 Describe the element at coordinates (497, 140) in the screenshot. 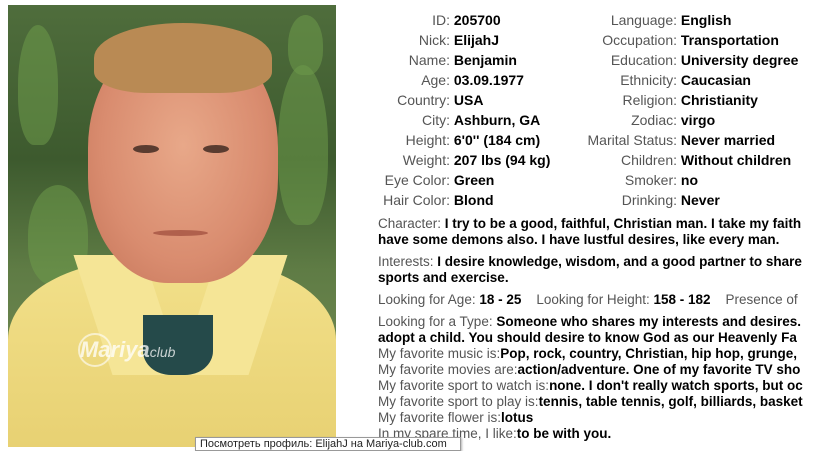

I see `detail-value: 6'0'' (184 cm)` at that location.